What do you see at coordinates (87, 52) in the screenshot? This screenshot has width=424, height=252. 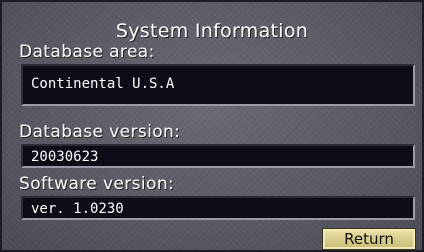 I see `database-area-label: Database area:` at bounding box center [87, 52].